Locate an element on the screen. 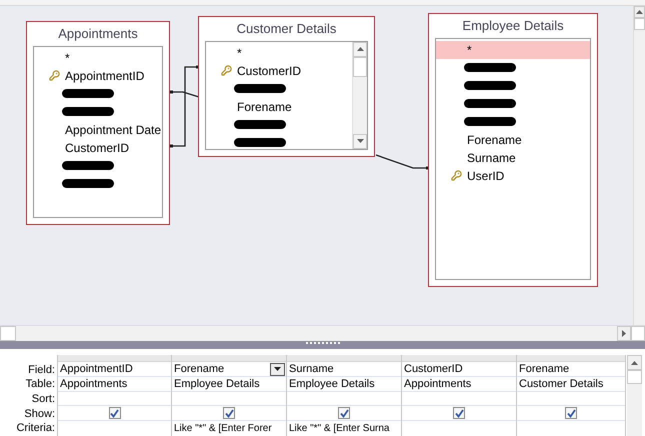 This screenshot has width=645, height=436. size-grip is located at coordinates (638, 334).